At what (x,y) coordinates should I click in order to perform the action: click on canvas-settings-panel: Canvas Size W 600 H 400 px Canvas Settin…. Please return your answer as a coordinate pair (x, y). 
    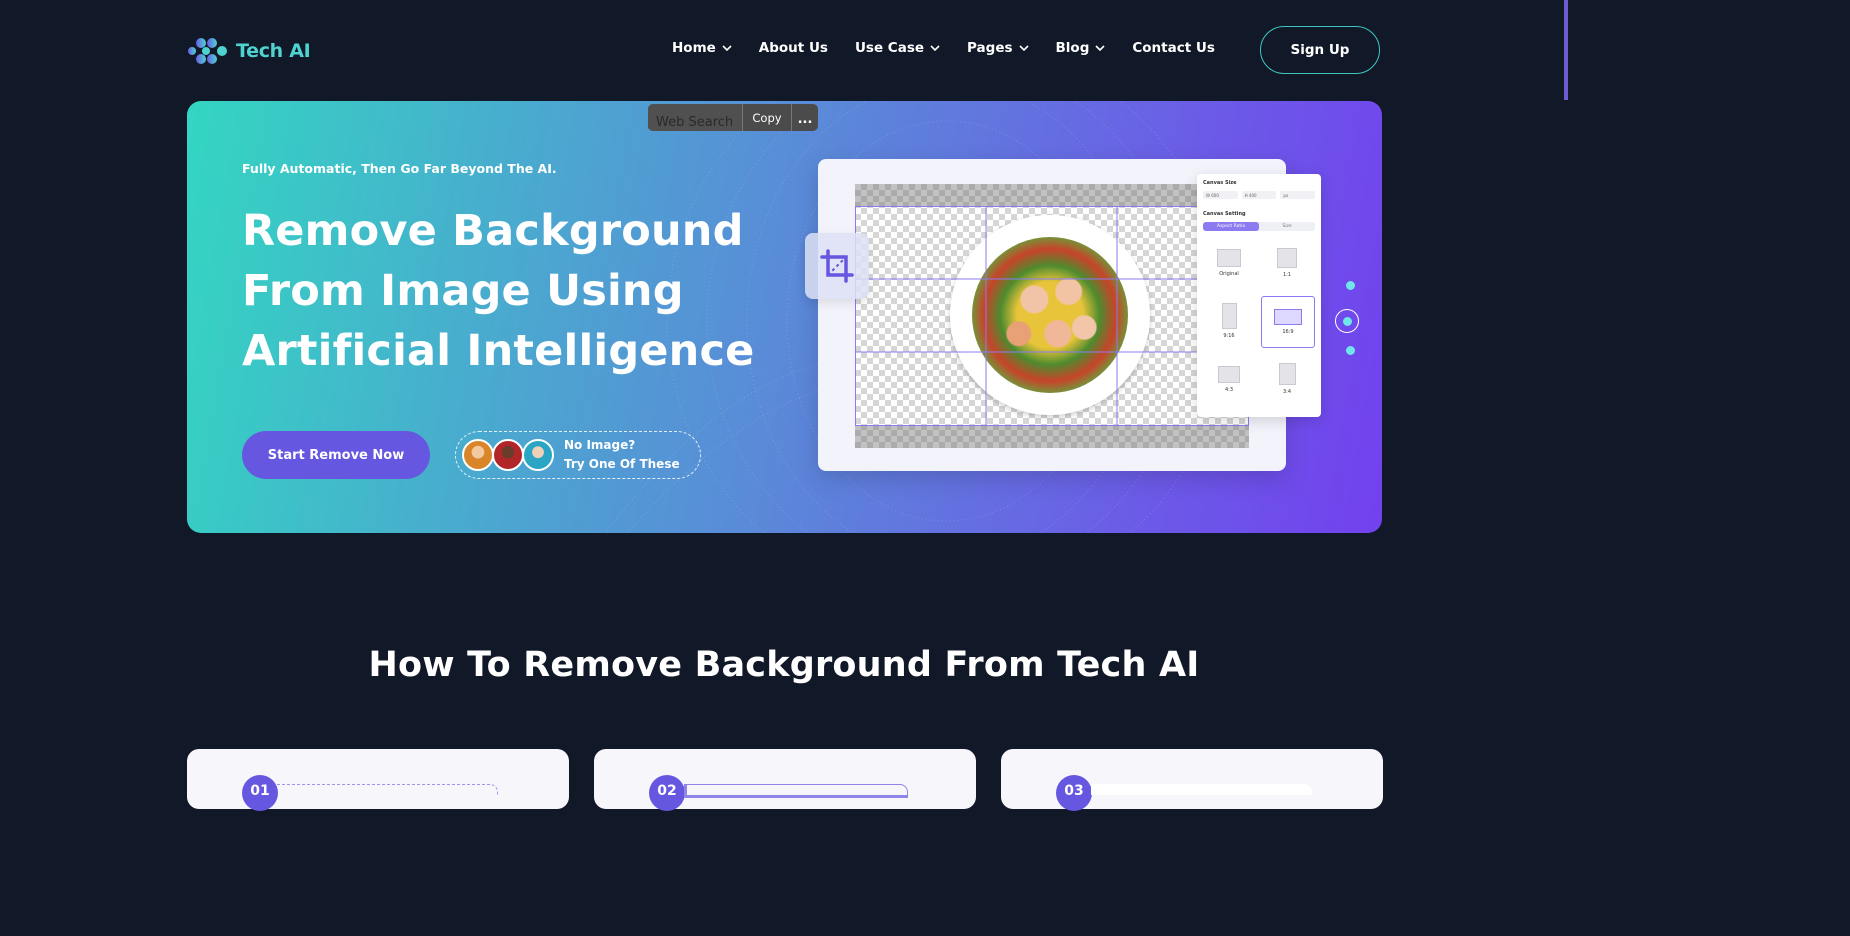
    Looking at the image, I should click on (1259, 295).